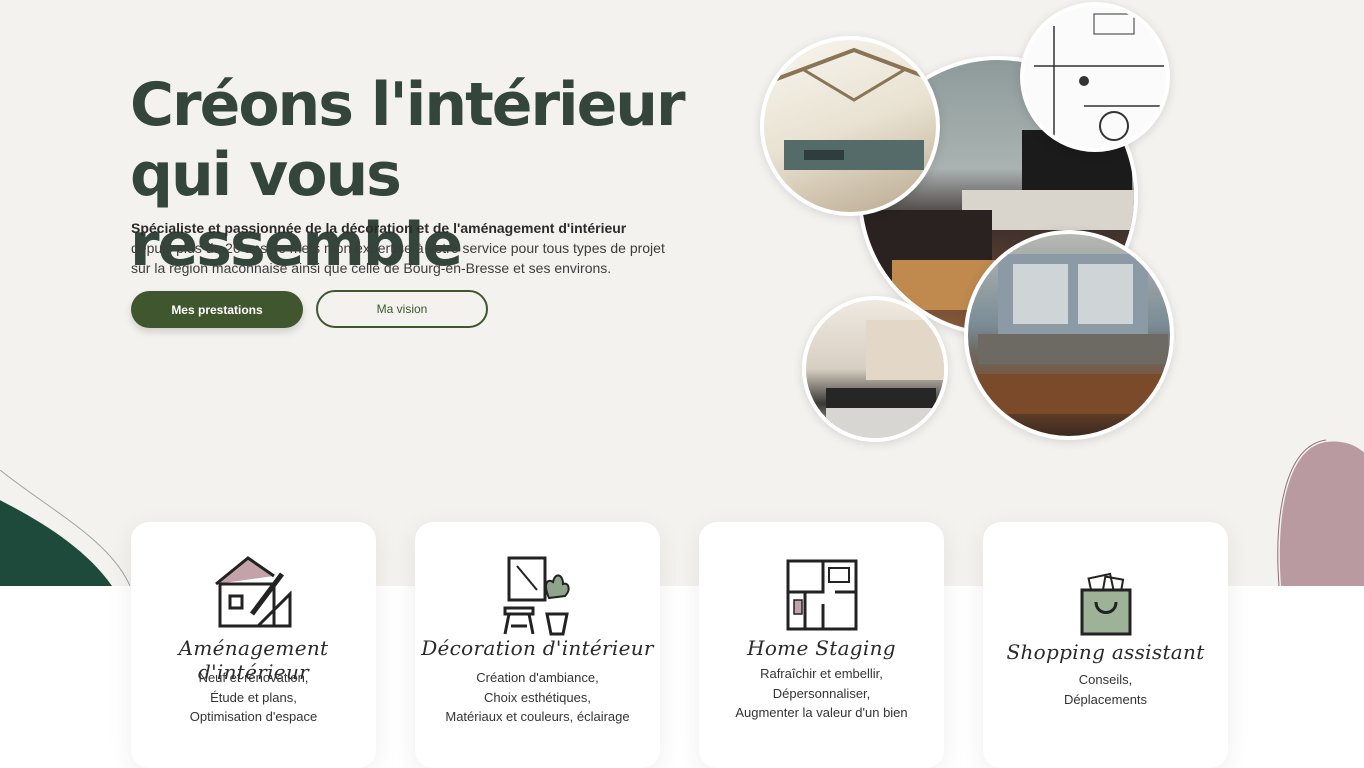  What do you see at coordinates (65, 528) in the screenshot?
I see `green-blob-decoration` at bounding box center [65, 528].